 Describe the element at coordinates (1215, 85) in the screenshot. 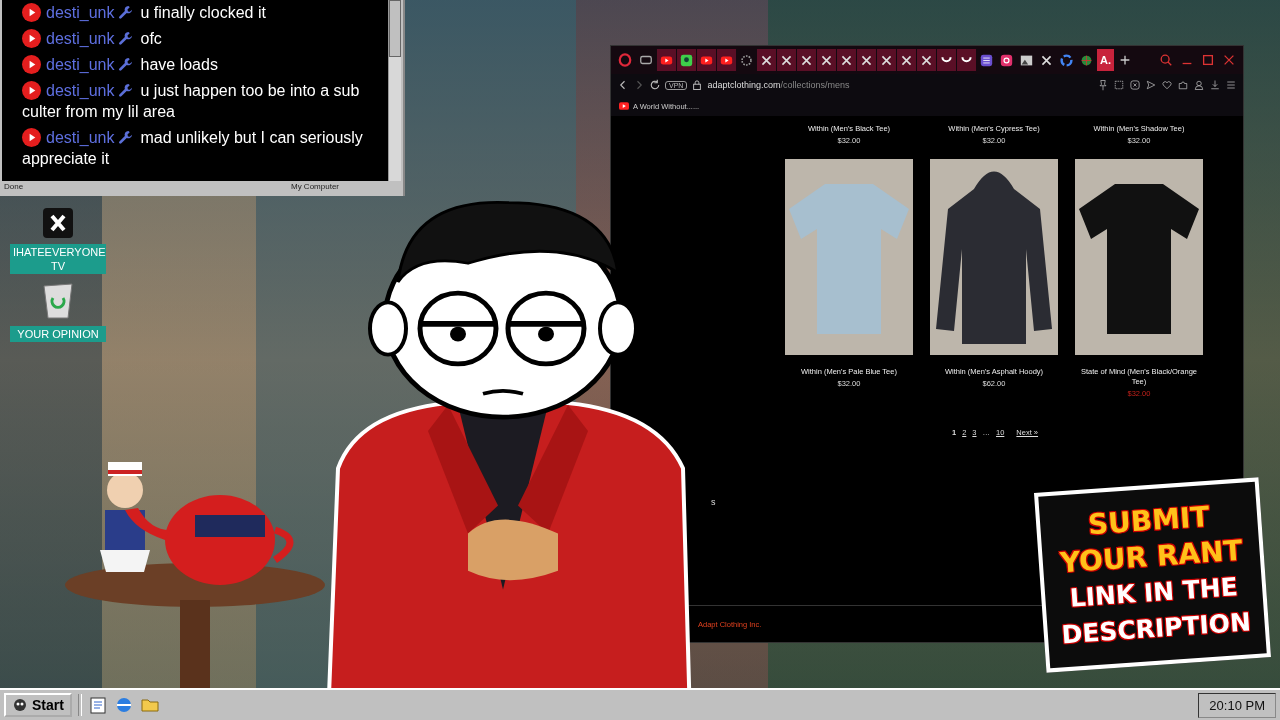

I see `download-icon` at that location.